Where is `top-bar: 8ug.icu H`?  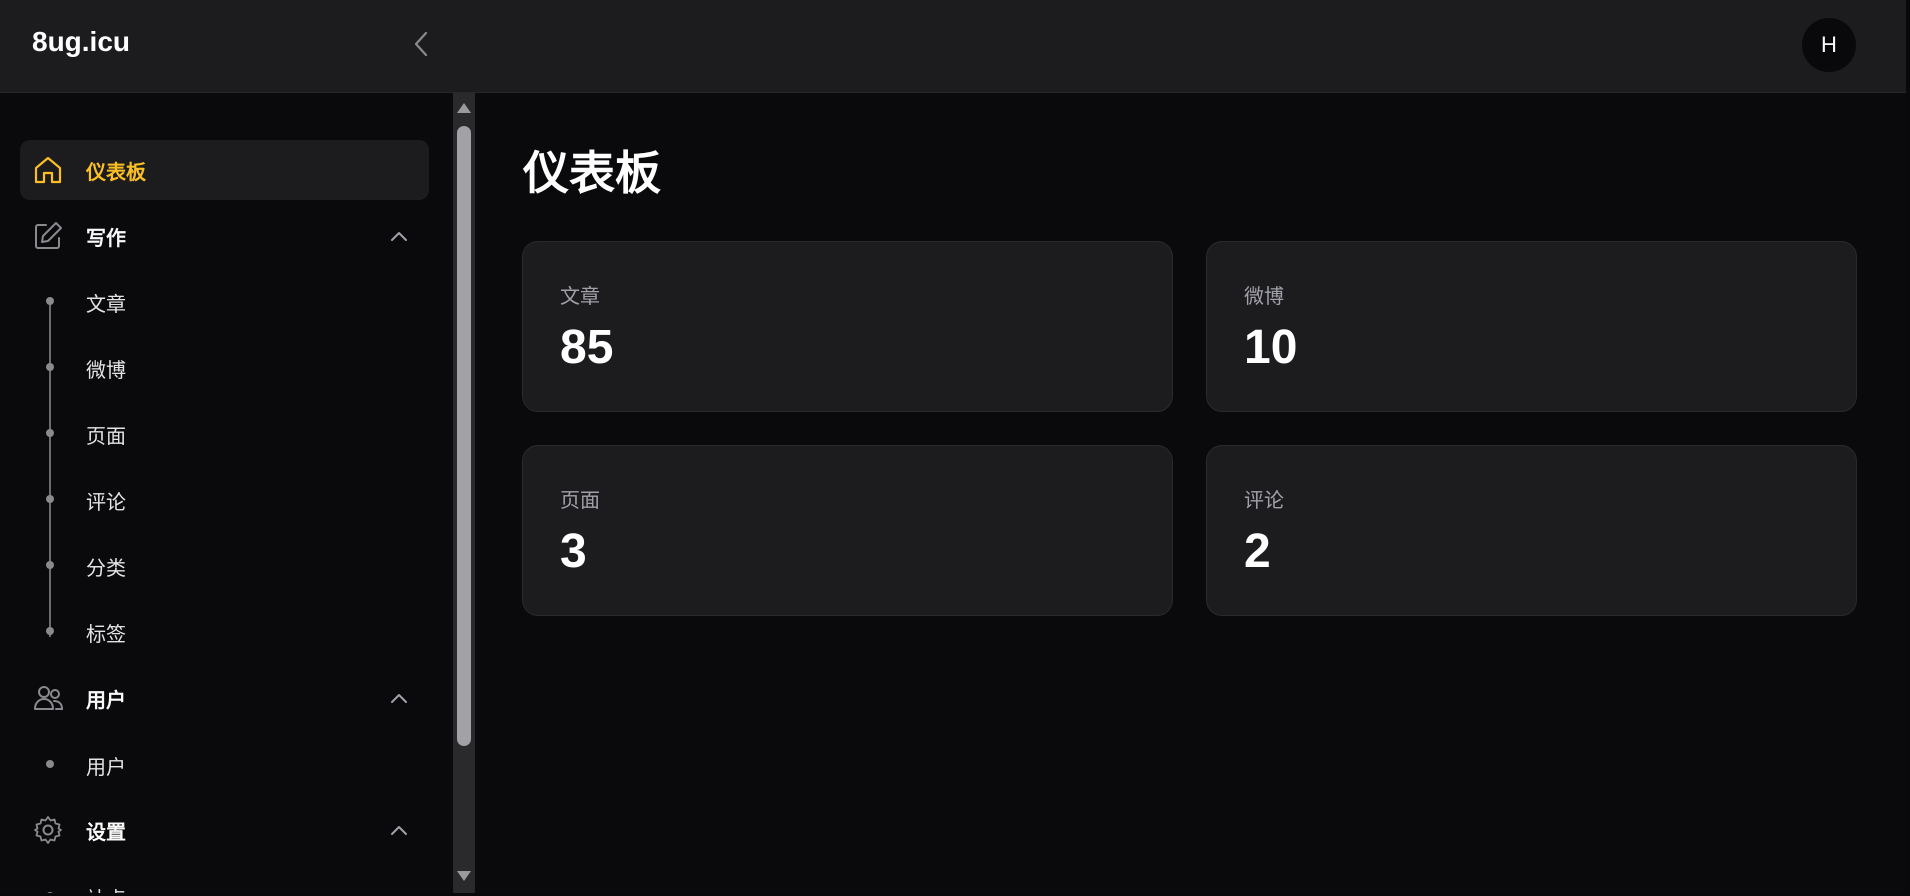
top-bar: 8ug.icu H is located at coordinates (953, 46).